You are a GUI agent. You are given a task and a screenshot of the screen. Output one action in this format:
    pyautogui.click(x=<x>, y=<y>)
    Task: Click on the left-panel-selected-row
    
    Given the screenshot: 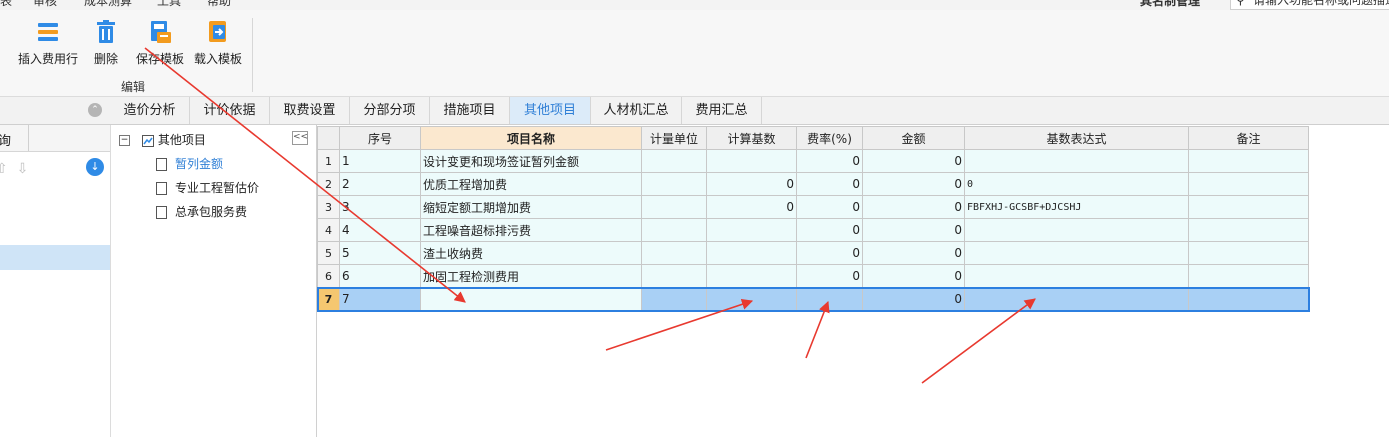 What is the action you would take?
    pyautogui.click(x=55, y=257)
    